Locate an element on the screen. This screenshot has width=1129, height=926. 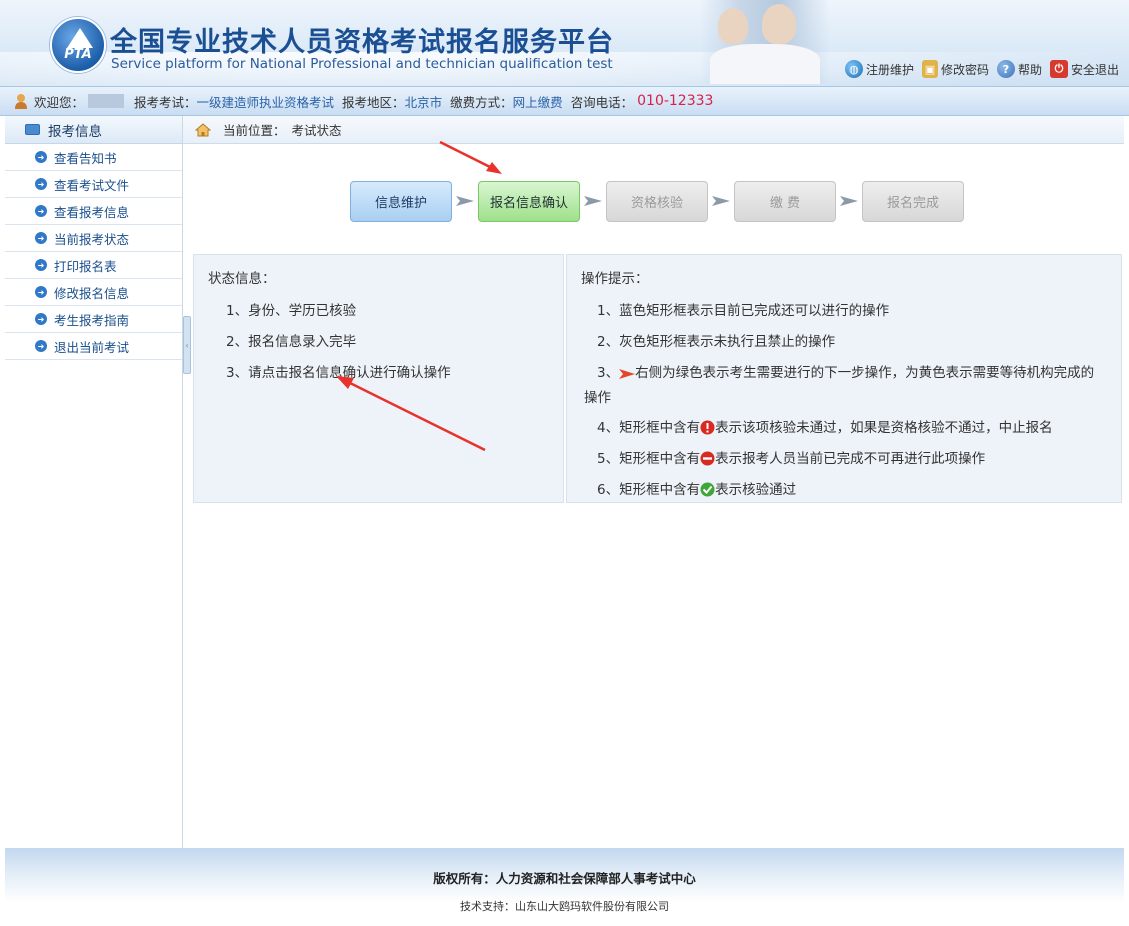
breadcrumb-label: 当前位置： is located at coordinates (254, 130).